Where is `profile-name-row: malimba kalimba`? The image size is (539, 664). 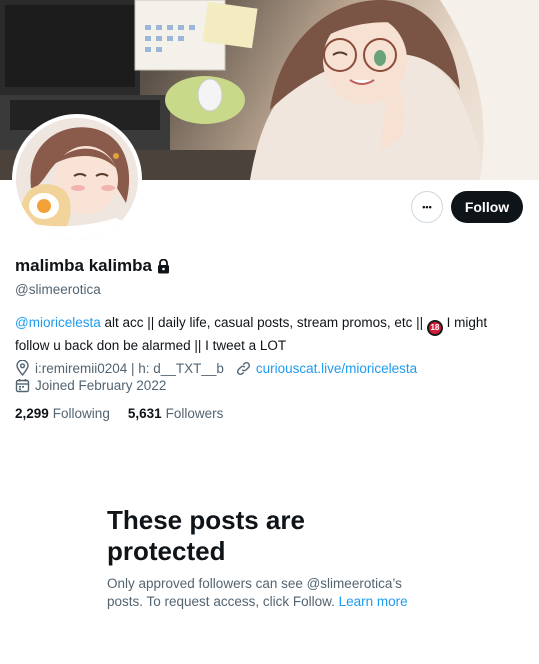 profile-name-row: malimba kalimba is located at coordinates (92, 266).